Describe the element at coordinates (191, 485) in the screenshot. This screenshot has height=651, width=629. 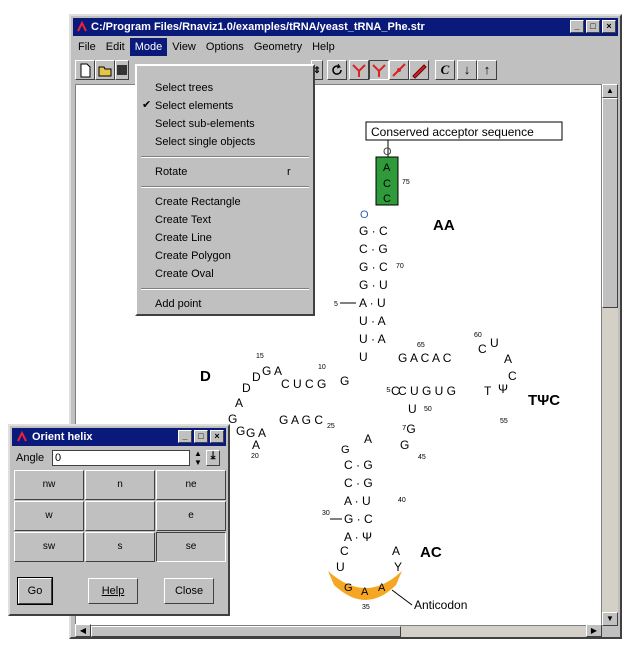
I see `orient-ne-button: ne` at that location.